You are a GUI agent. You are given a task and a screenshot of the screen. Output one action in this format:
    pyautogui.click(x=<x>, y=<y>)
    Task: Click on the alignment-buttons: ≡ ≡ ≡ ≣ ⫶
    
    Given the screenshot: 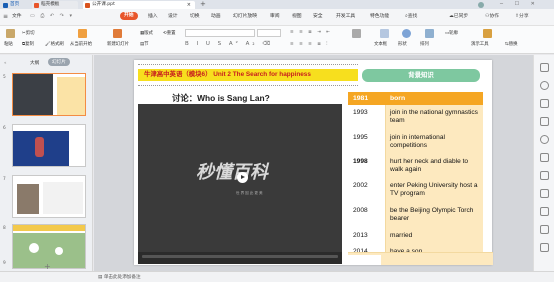 What is the action you would take?
    pyautogui.click(x=309, y=44)
    